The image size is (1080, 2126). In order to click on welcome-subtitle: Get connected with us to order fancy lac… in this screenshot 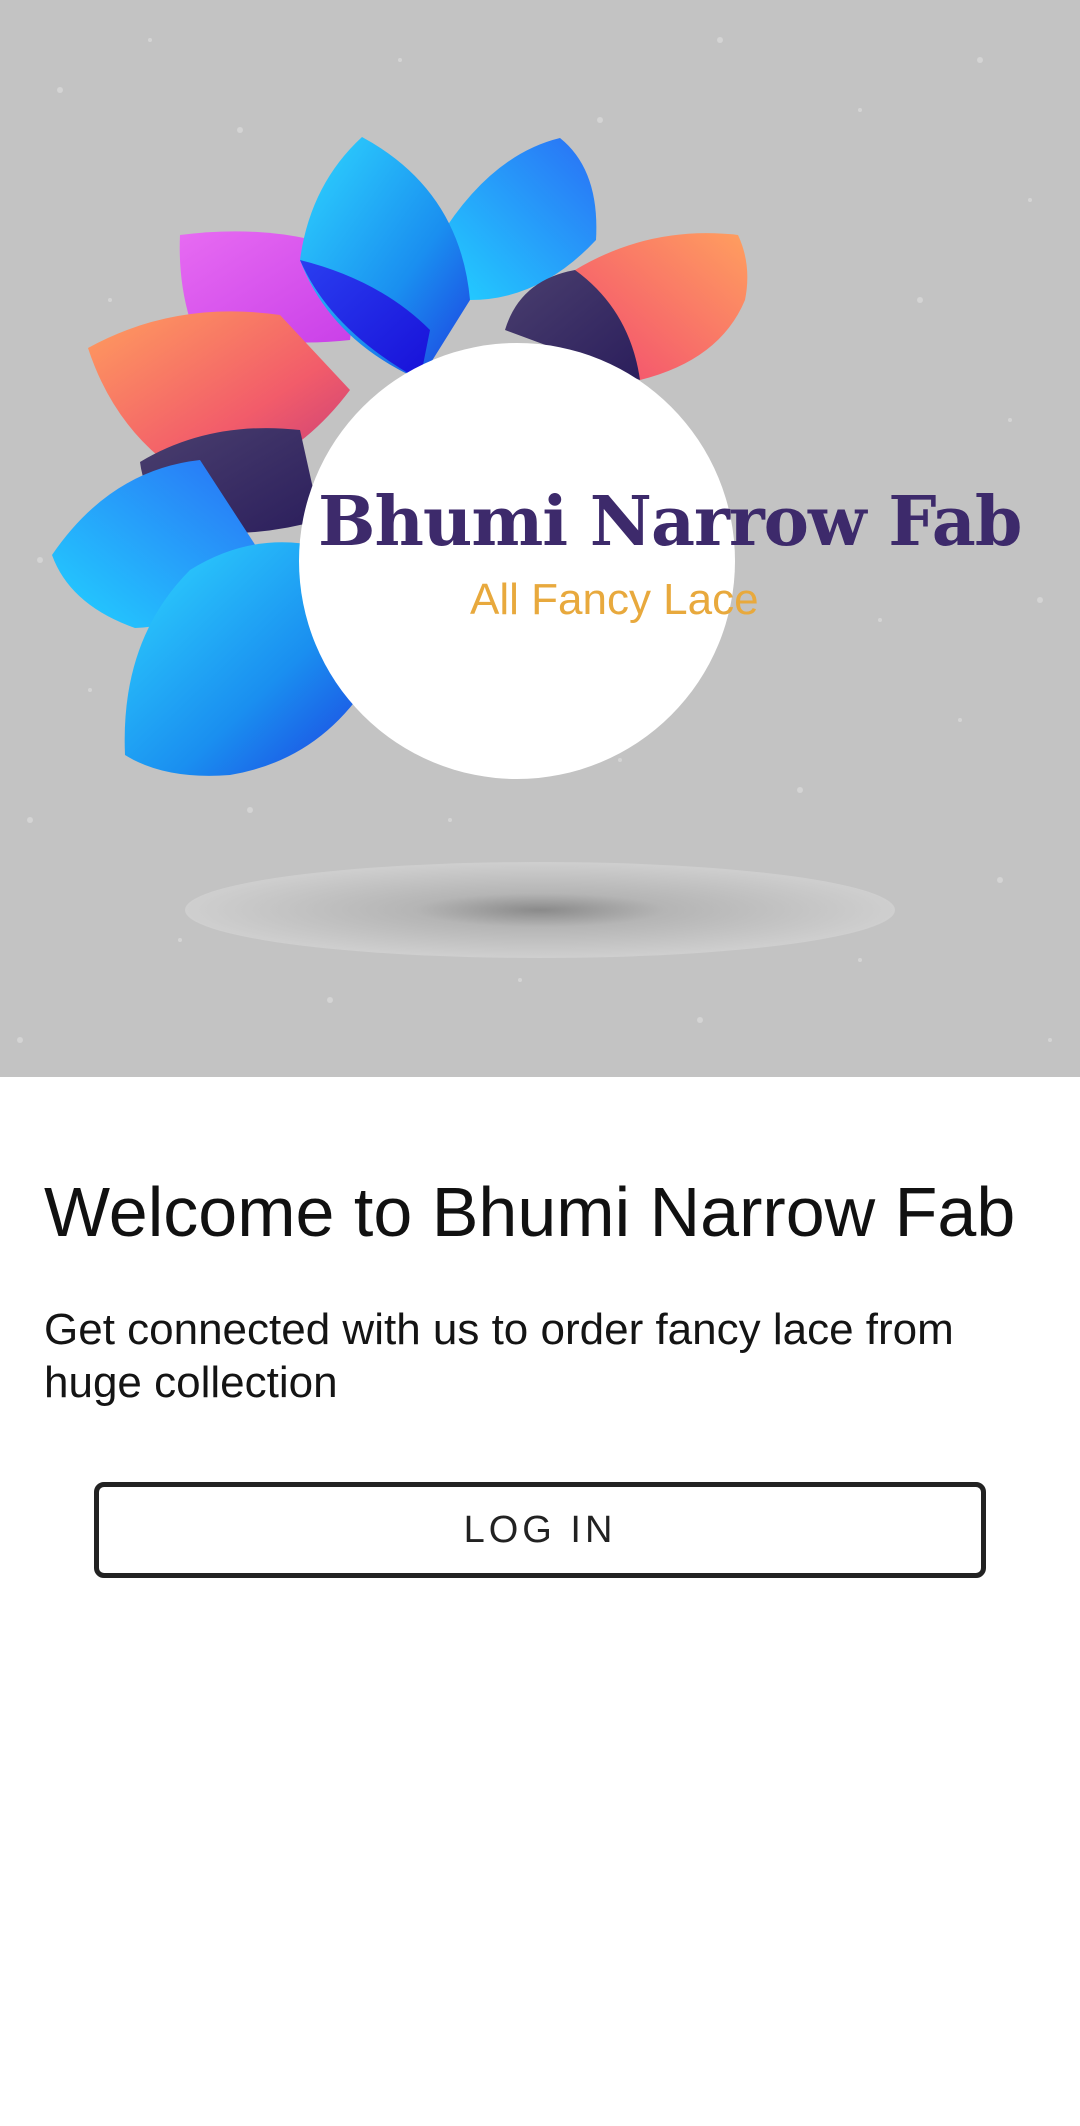, I will do `click(499, 1356)`.